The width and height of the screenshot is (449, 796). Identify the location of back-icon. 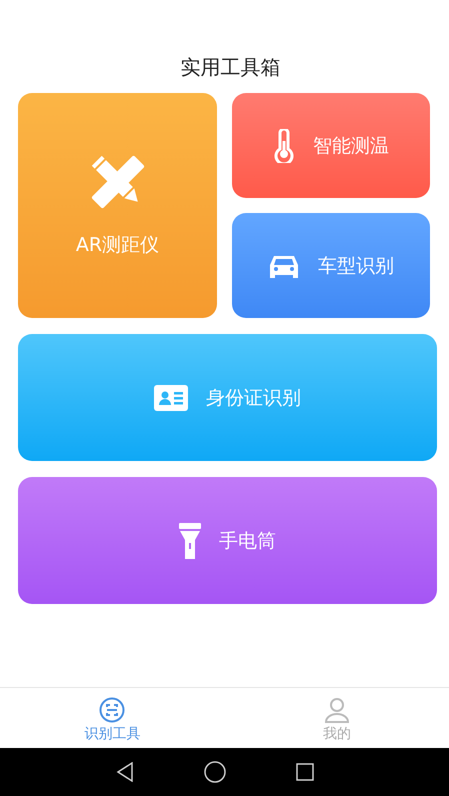
(125, 772).